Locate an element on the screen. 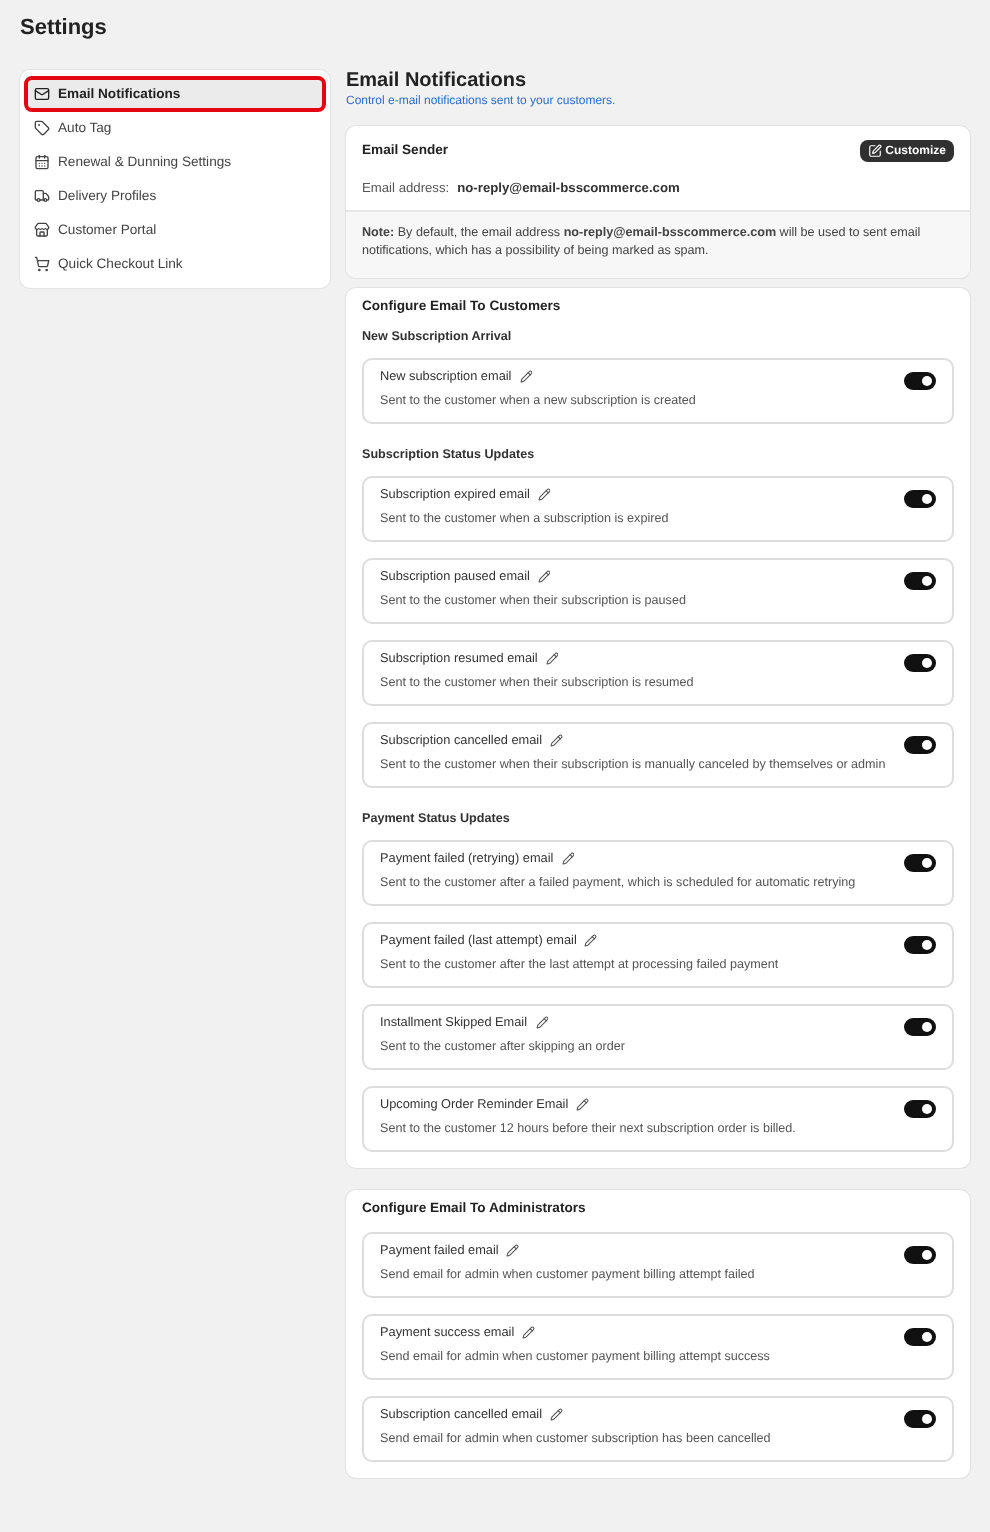 This screenshot has height=1532, width=990. page-title: Settings is located at coordinates (64, 28).